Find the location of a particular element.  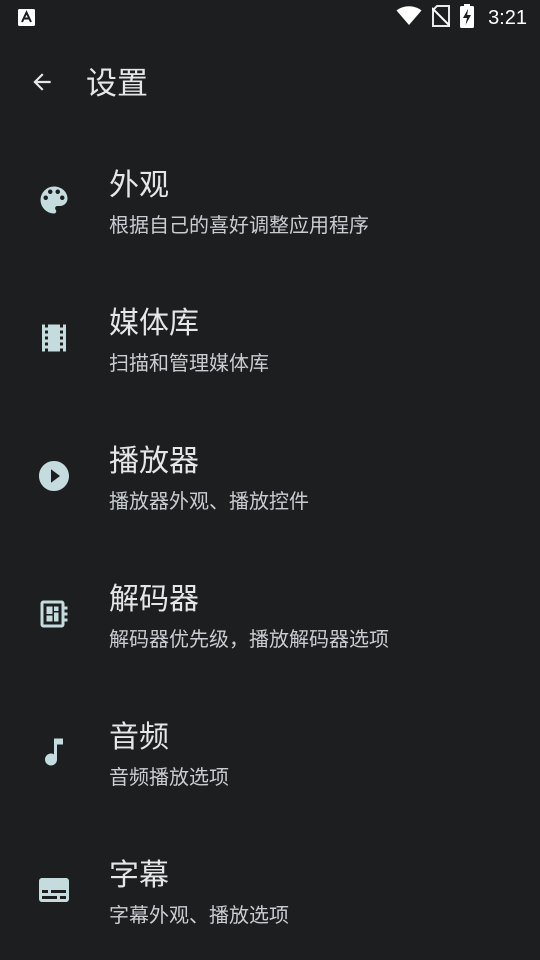

palette-icon is located at coordinates (54, 200).